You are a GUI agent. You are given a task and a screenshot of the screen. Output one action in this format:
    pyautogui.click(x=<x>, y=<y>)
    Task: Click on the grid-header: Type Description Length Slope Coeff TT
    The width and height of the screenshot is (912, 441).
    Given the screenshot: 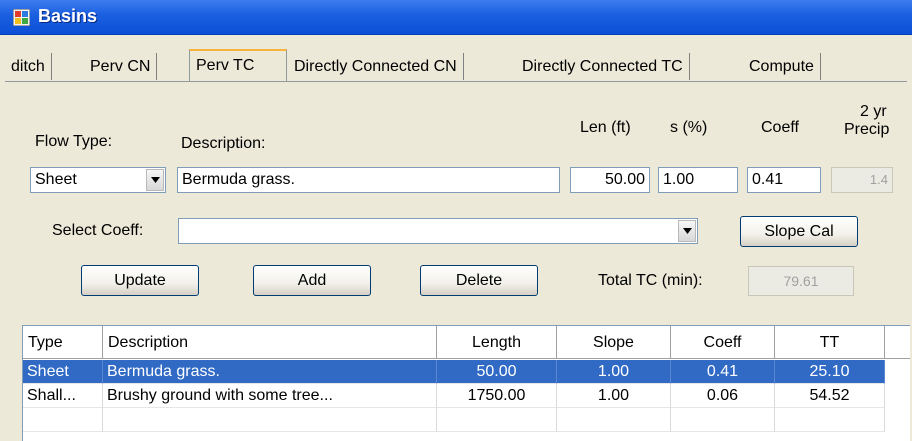 What is the action you would take?
    pyautogui.click(x=466, y=342)
    